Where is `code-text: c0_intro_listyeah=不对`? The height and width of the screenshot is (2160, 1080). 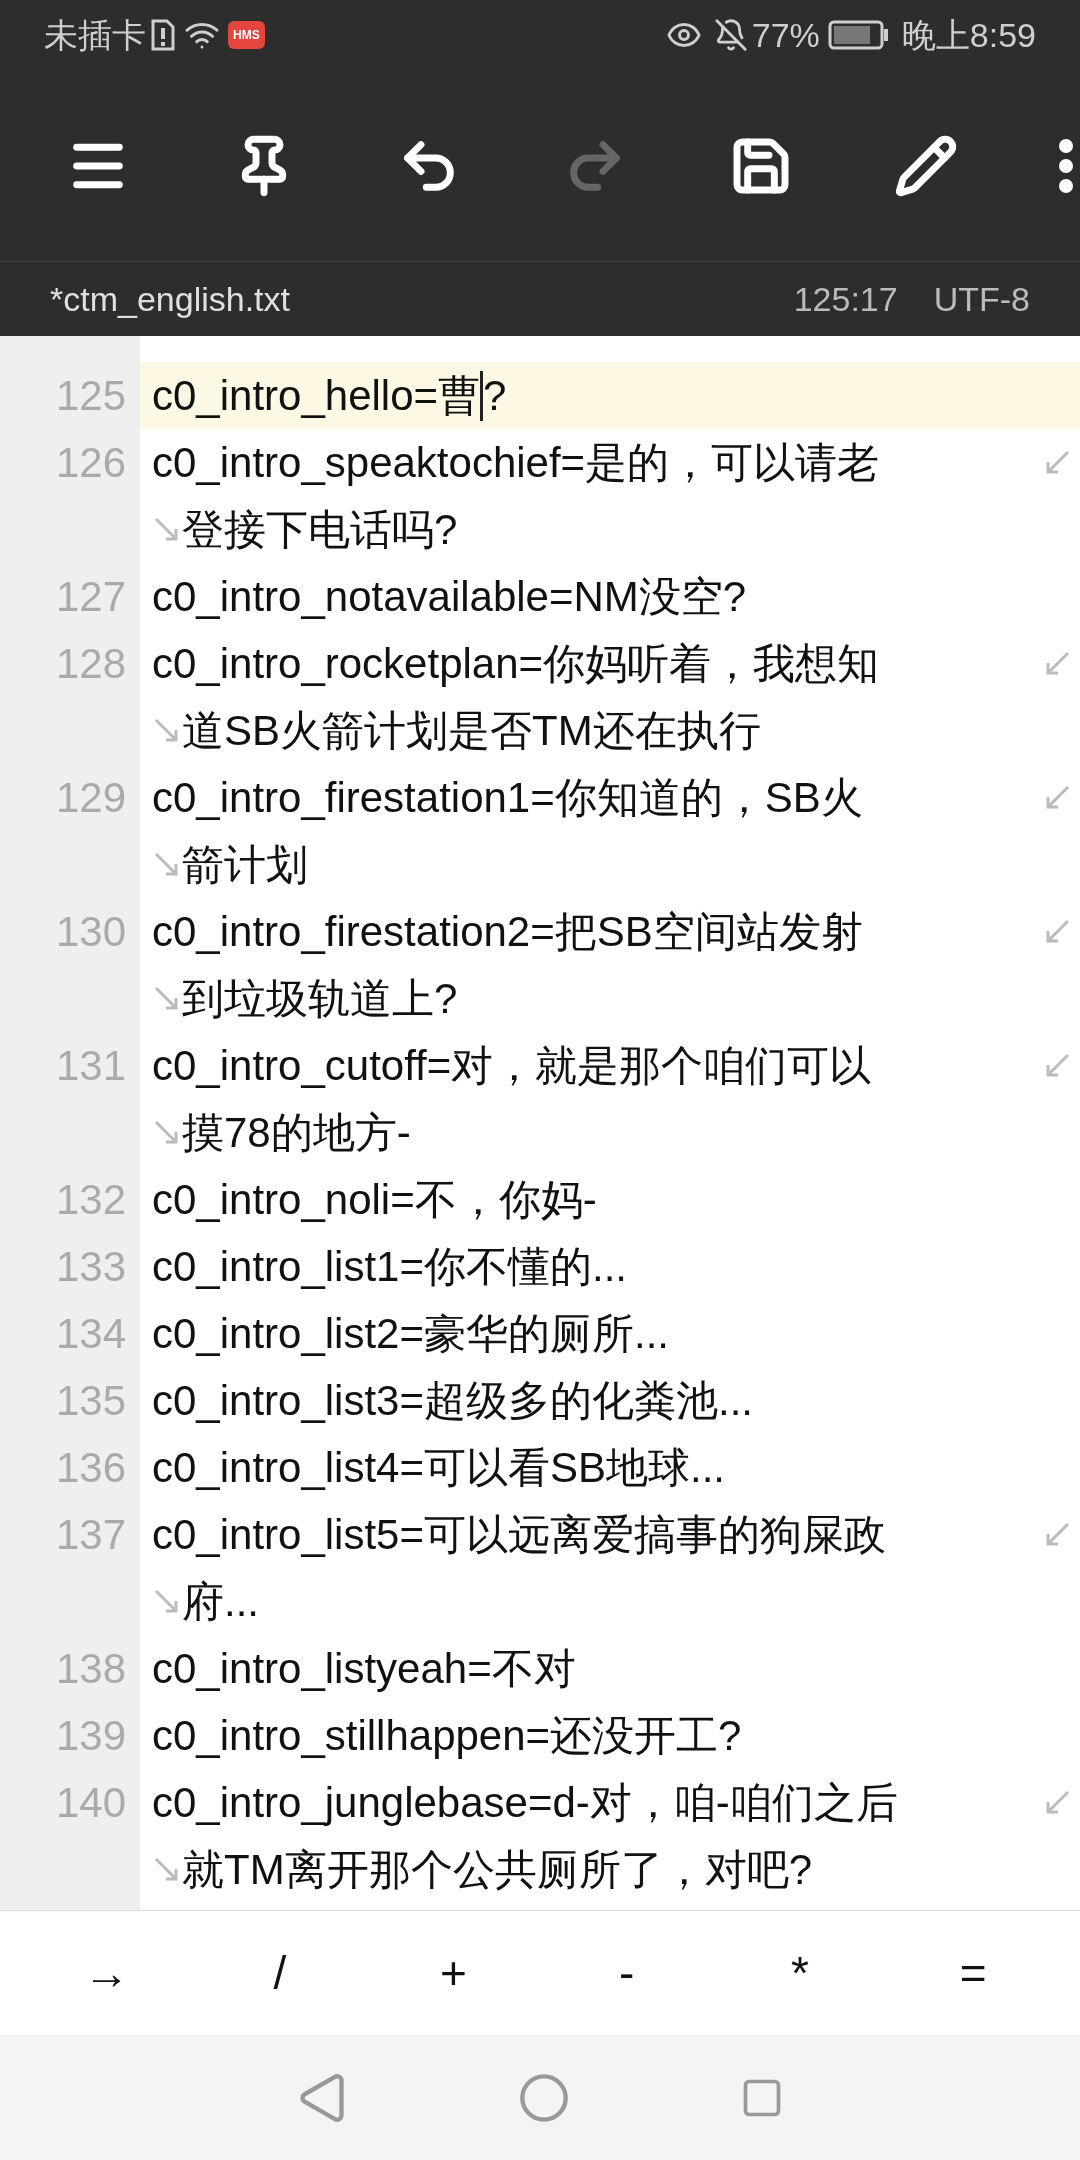 code-text: c0_intro_listyeah=不对 is located at coordinates (364, 1669).